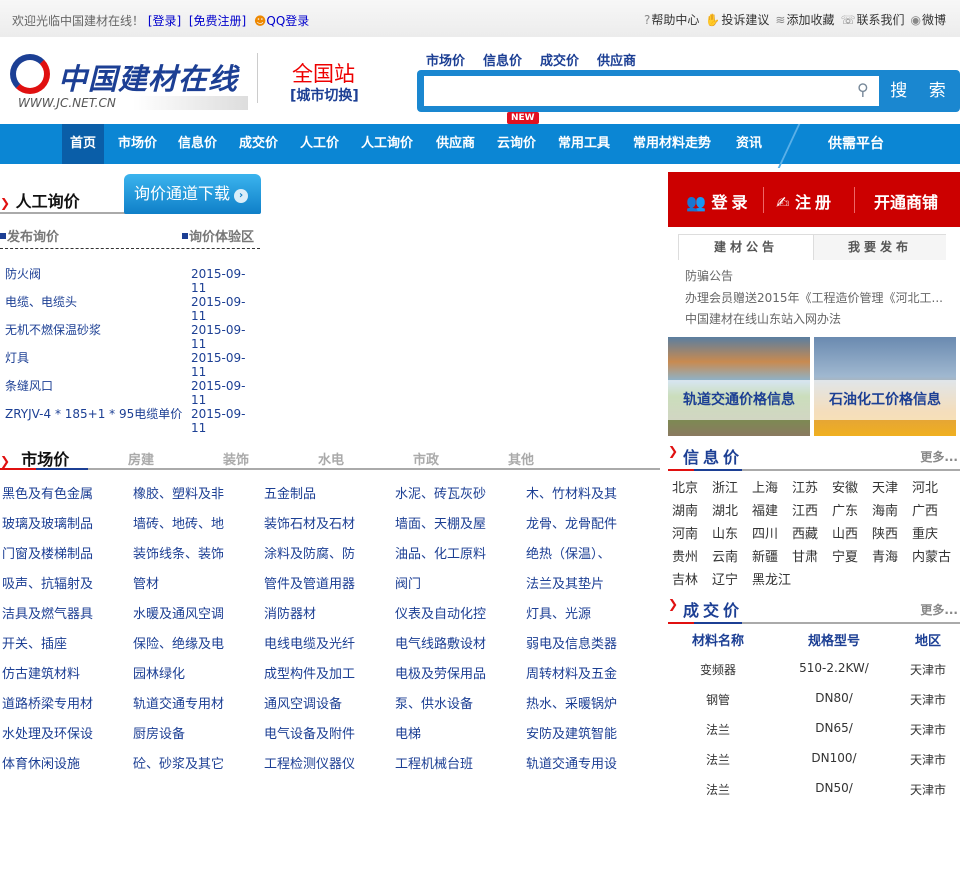 Image resolution: width=960 pixels, height=873 pixels. I want to click on register-button: ✍ 注册, so click(805, 201).